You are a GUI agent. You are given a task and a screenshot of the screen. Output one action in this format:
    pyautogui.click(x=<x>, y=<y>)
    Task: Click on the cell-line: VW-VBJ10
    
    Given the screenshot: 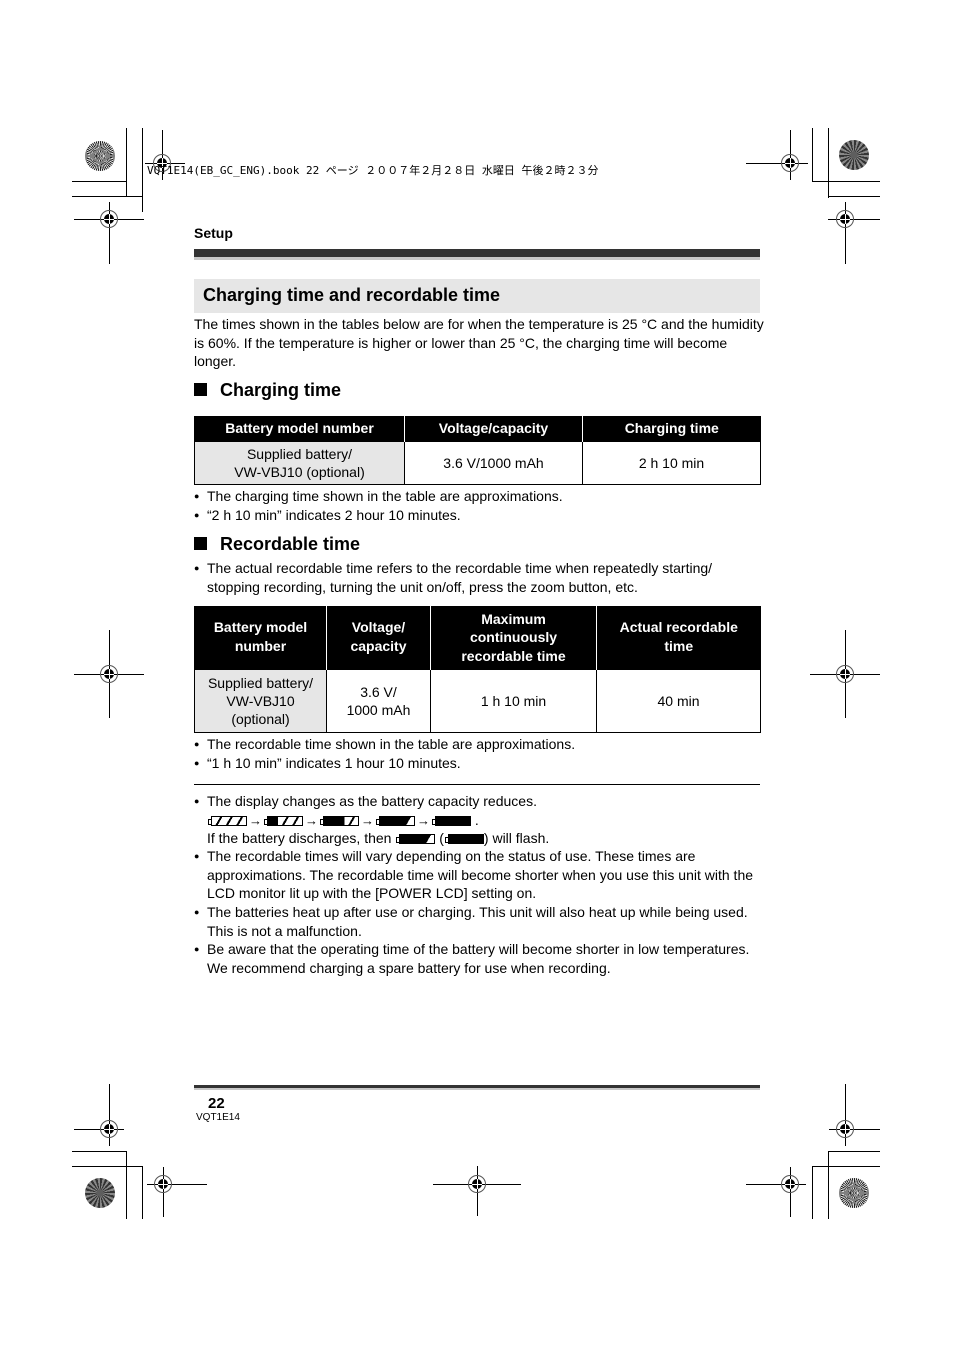 What is the action you would take?
    pyautogui.click(x=260, y=700)
    